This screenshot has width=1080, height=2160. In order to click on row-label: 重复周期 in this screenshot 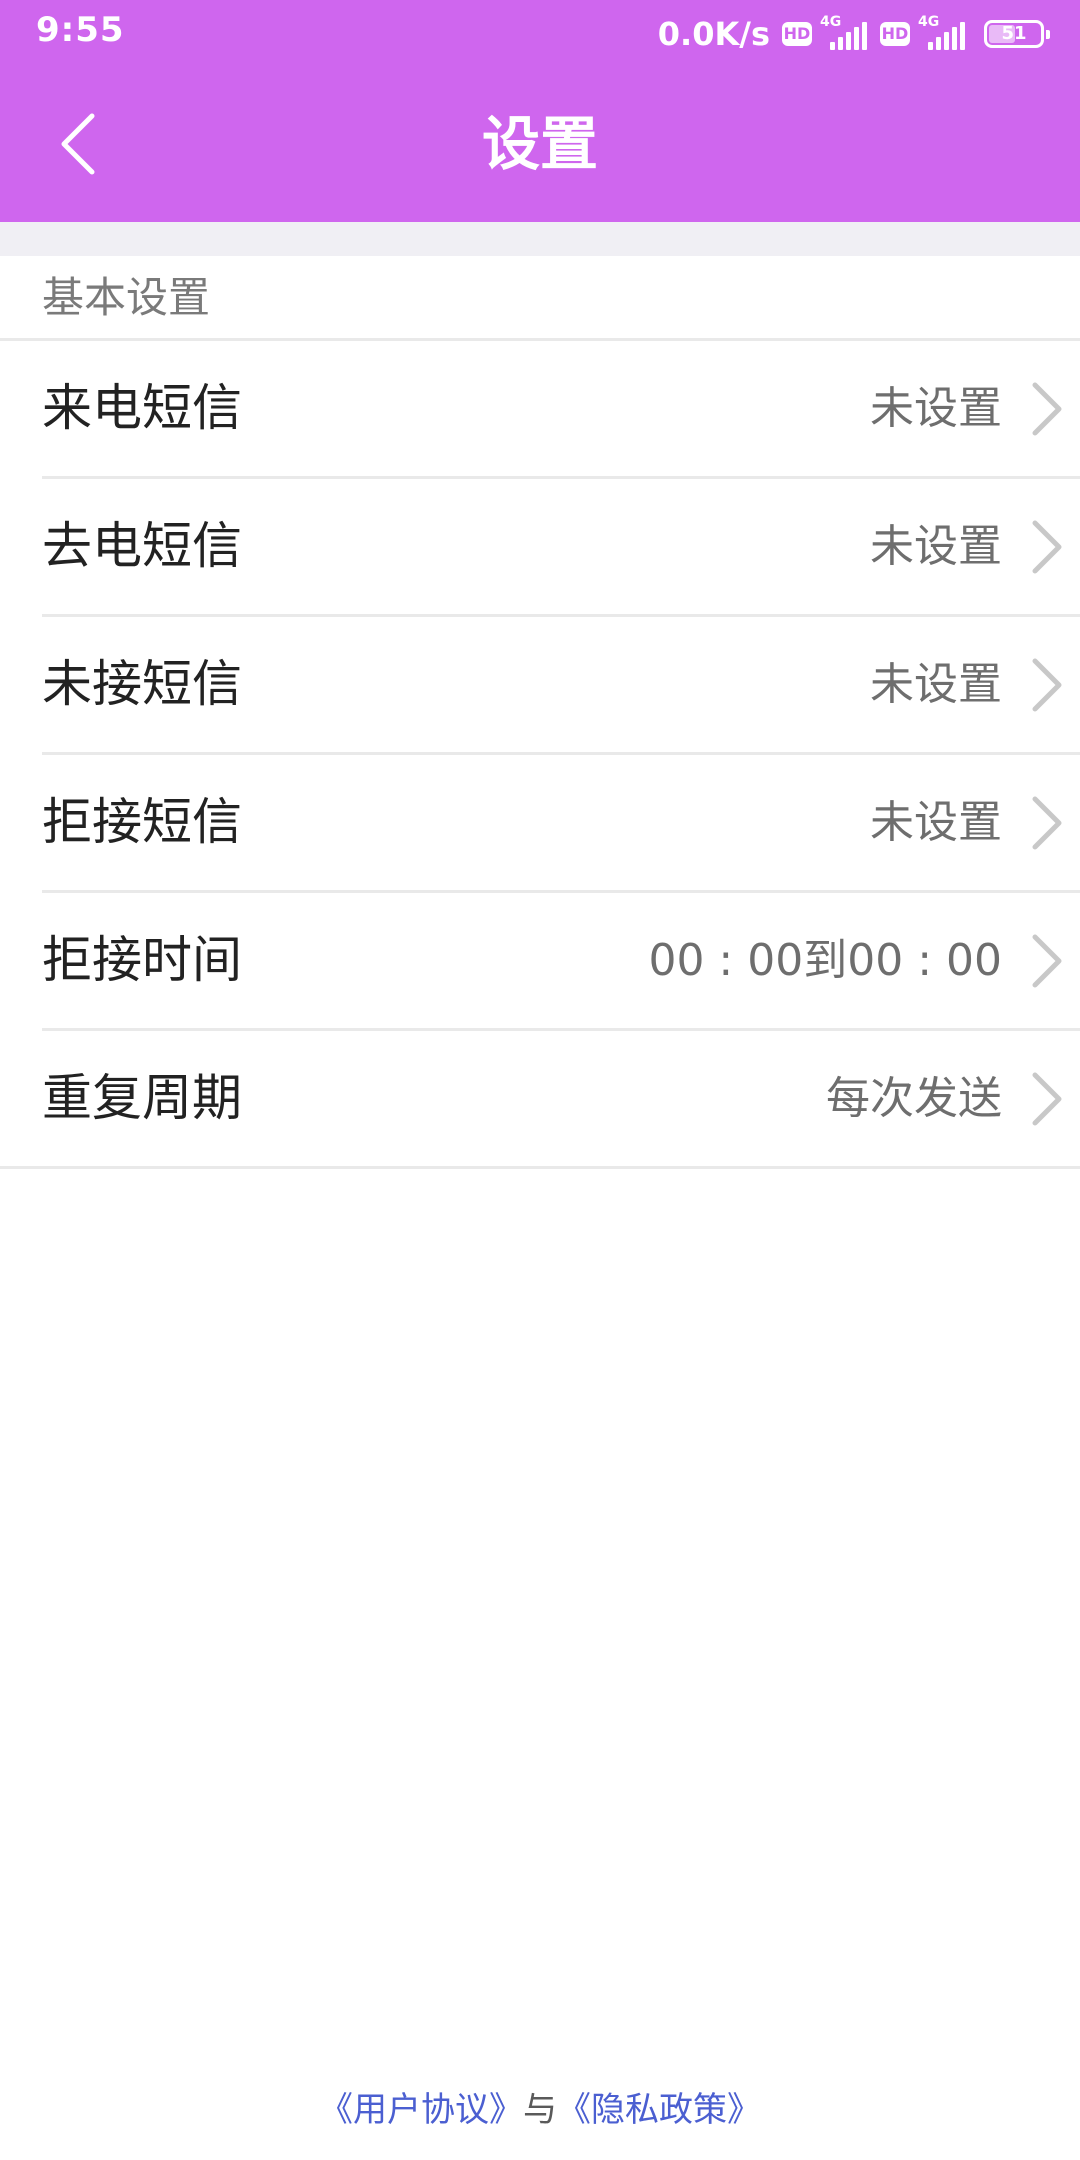, I will do `click(142, 1098)`.